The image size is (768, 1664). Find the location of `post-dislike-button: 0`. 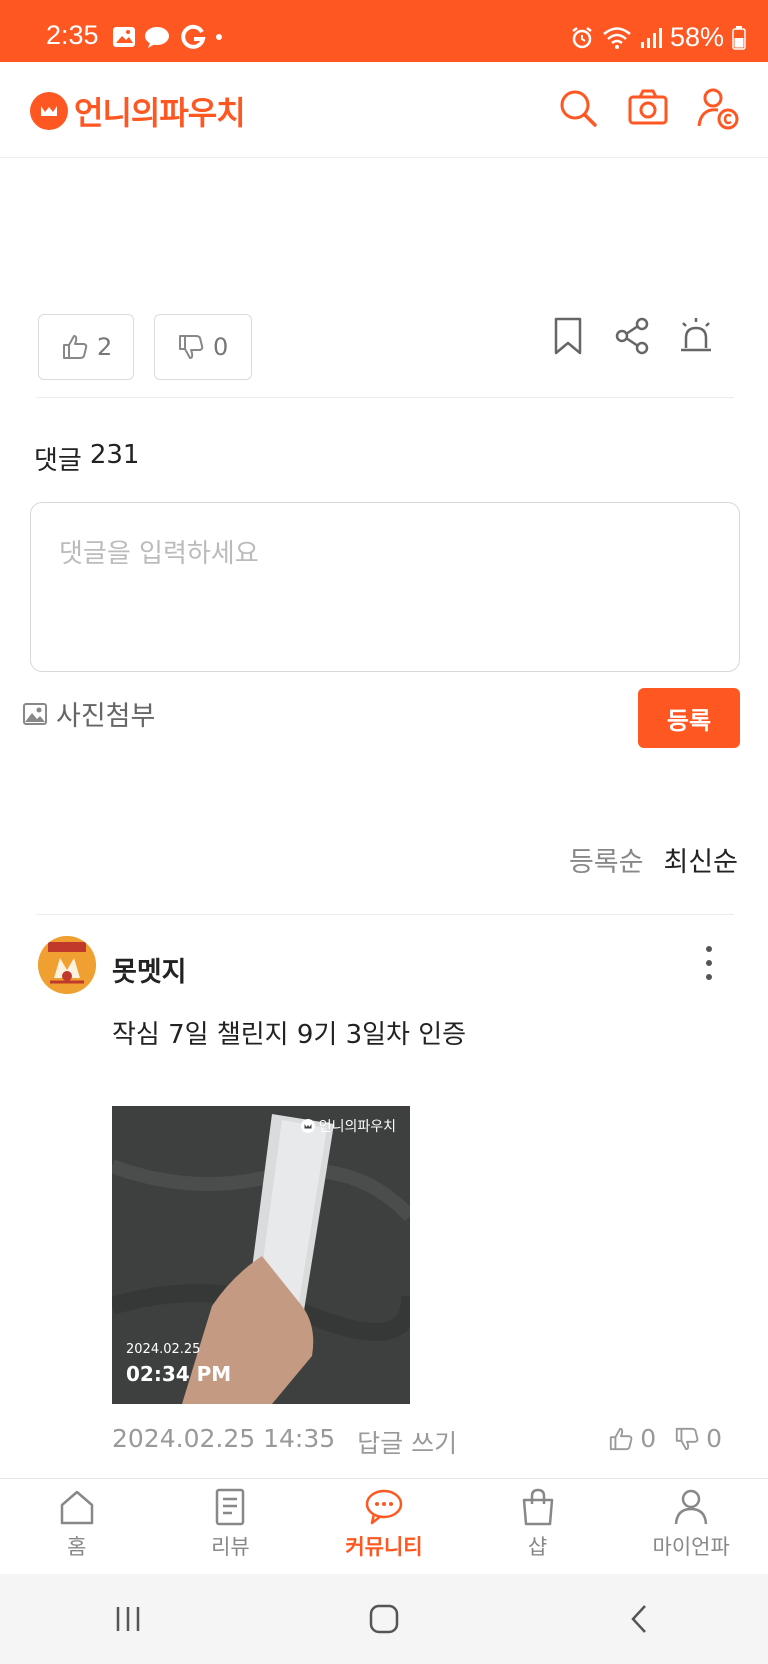

post-dislike-button: 0 is located at coordinates (203, 347).